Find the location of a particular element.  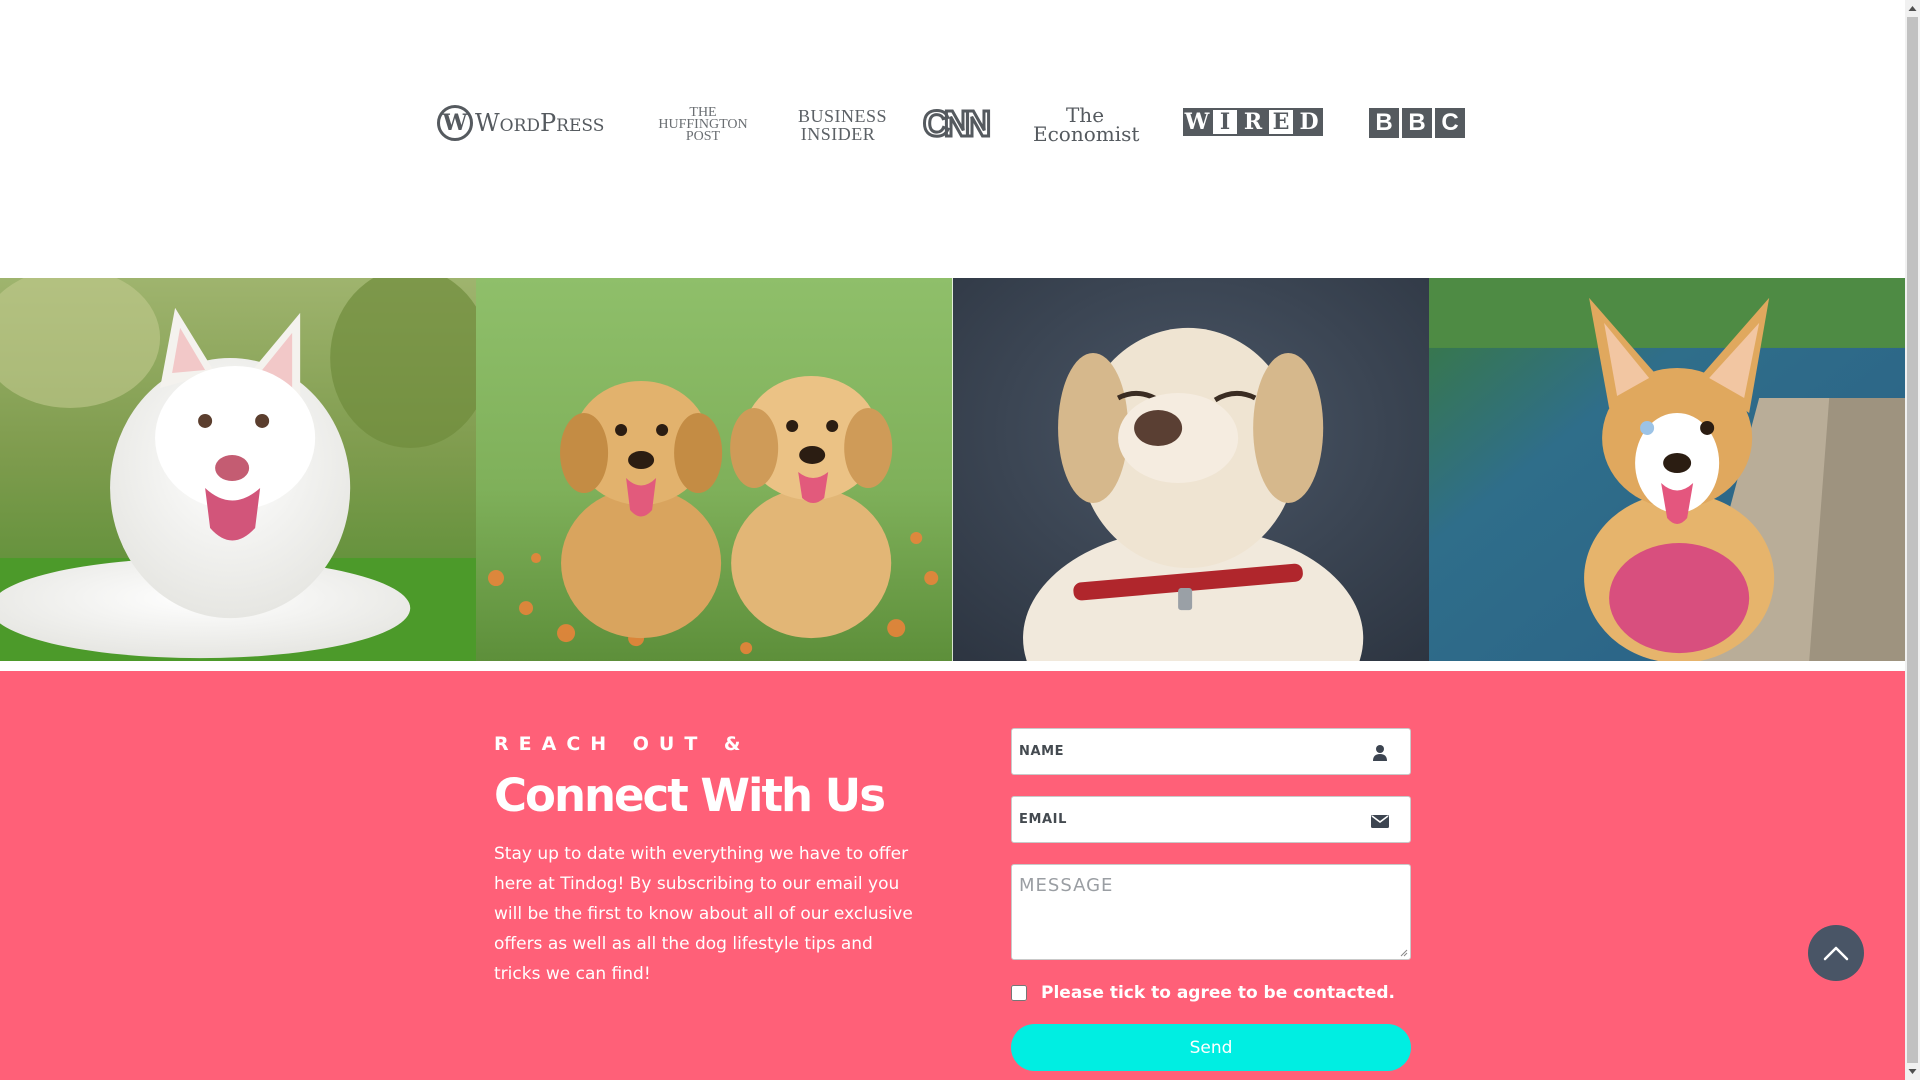

message-textarea is located at coordinates (1209, 910).